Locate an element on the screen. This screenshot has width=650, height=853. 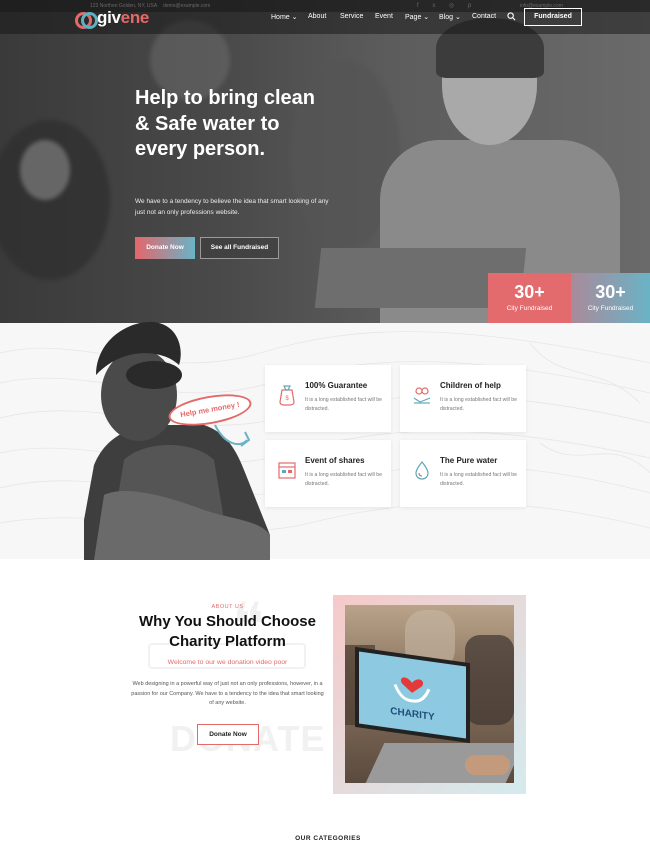
hand is located at coordinates (487, 765).